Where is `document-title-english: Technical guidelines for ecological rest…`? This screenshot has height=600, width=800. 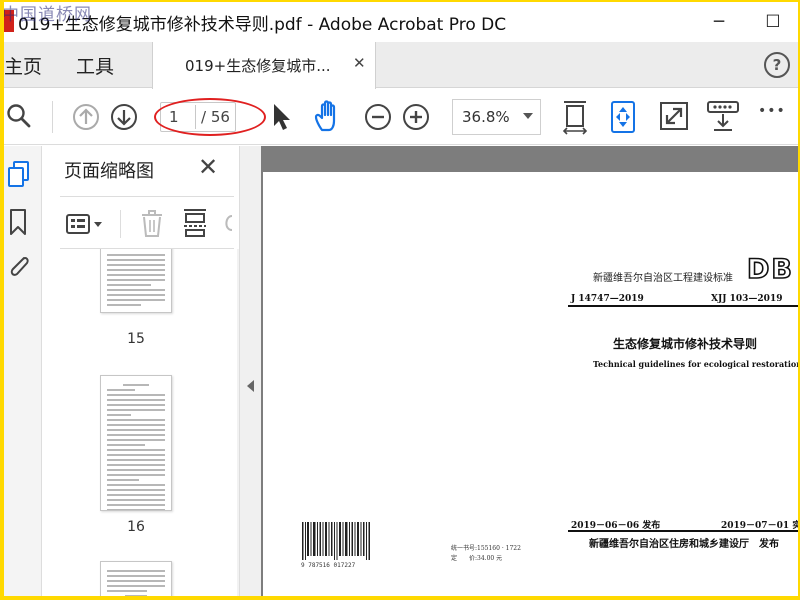 document-title-english: Technical guidelines for ecological rest… is located at coordinates (695, 364).